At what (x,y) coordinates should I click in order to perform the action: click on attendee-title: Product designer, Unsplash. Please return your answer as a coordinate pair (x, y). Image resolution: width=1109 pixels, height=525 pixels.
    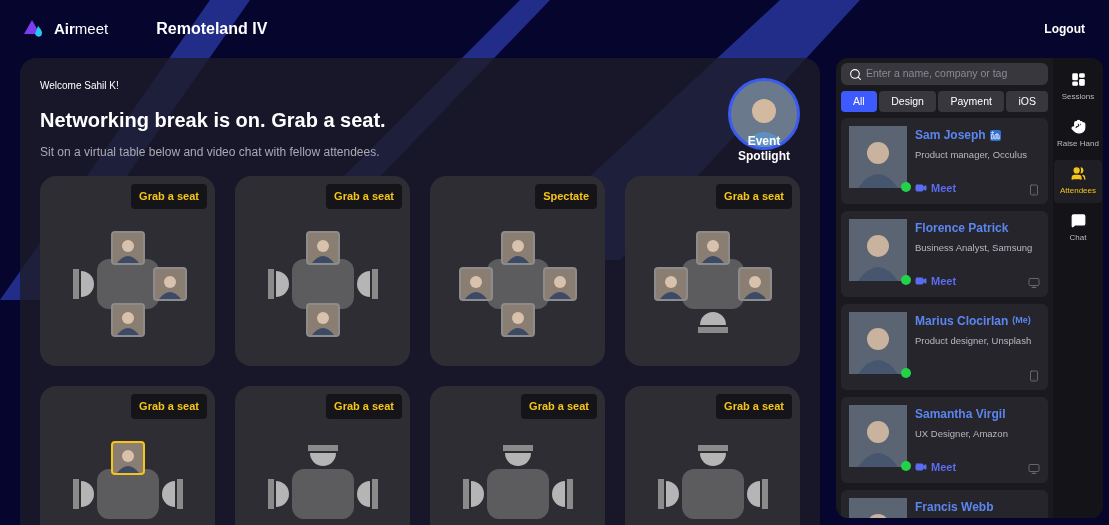
    Looking at the image, I should click on (974, 341).